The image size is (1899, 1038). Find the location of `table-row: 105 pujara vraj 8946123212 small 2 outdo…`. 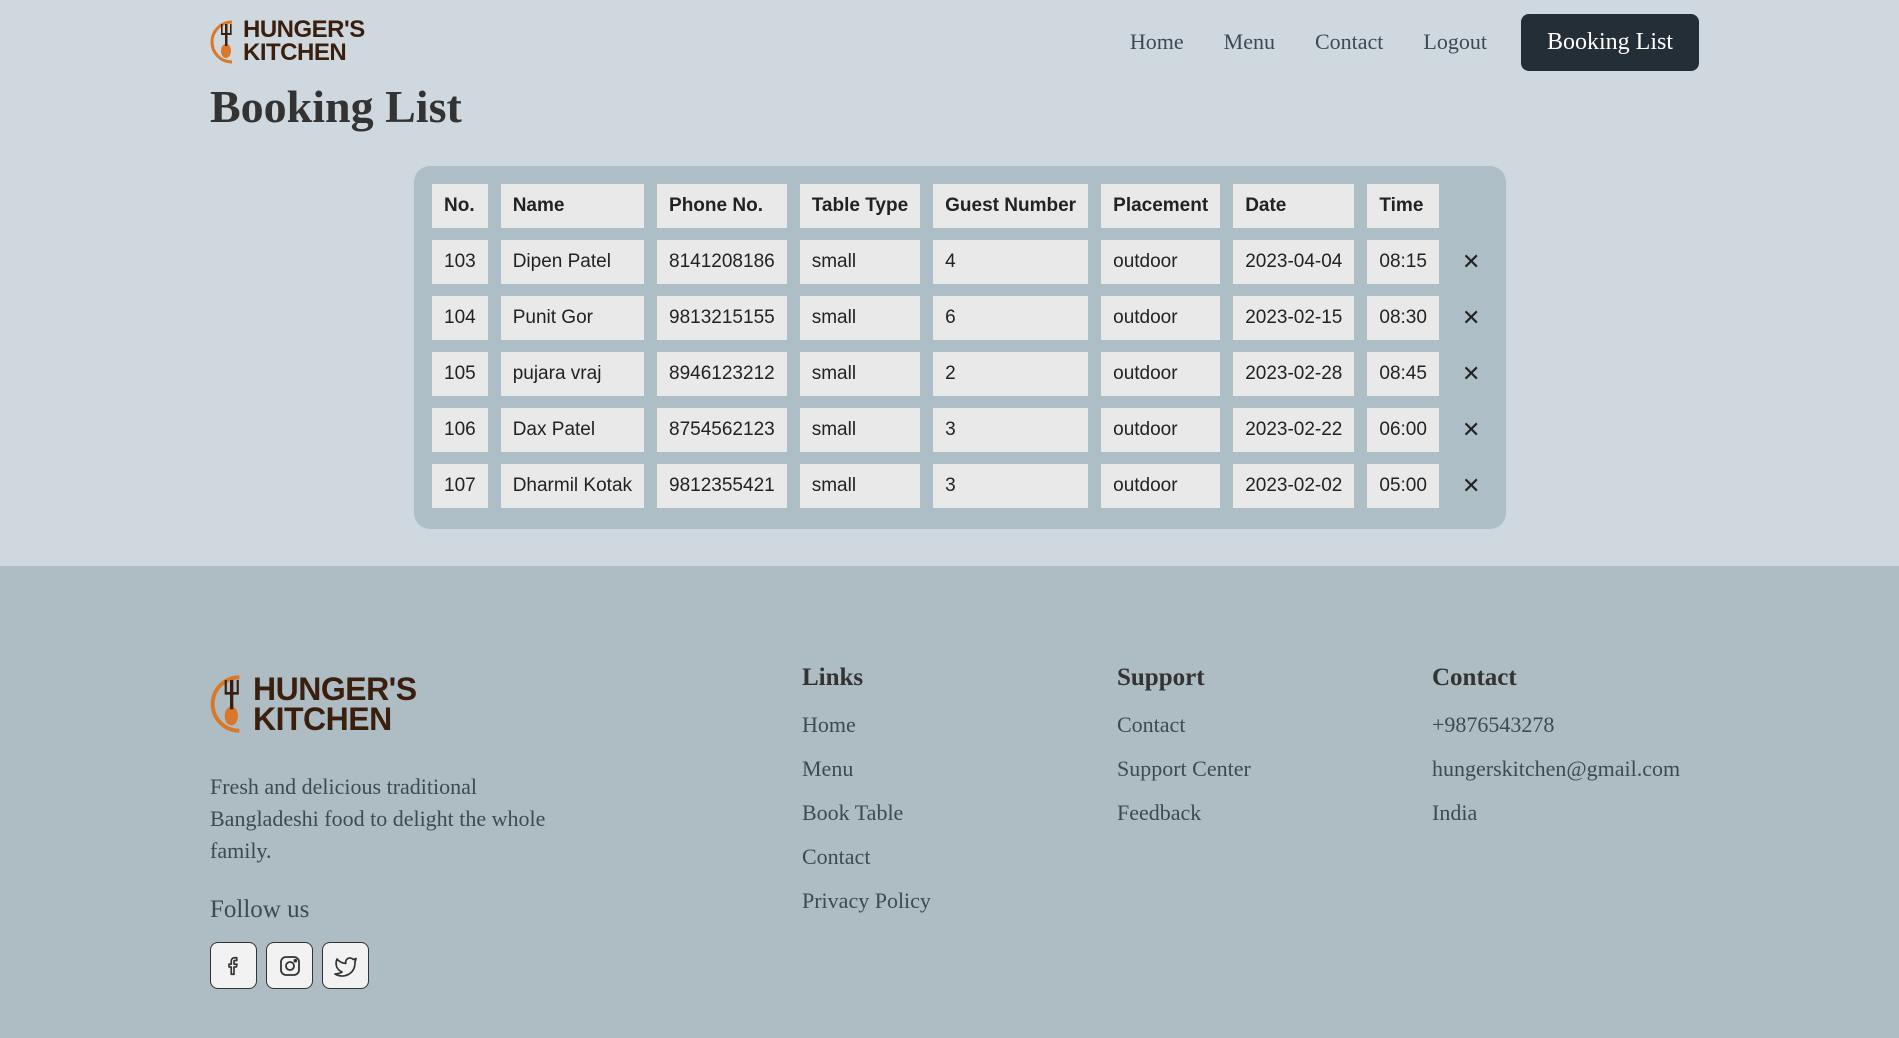

table-row: 105 pujara vraj 8946123212 small 2 outdo… is located at coordinates (961, 374).